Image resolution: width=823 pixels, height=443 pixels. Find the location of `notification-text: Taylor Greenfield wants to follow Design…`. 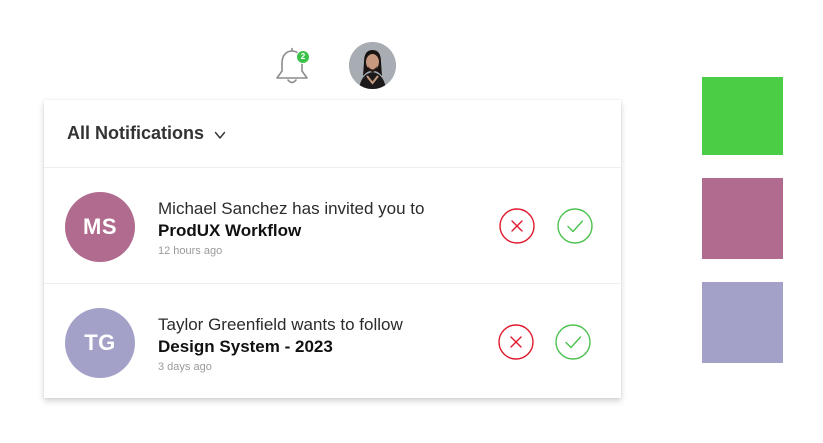

notification-text: Taylor Greenfield wants to follow Design… is located at coordinates (318, 343).